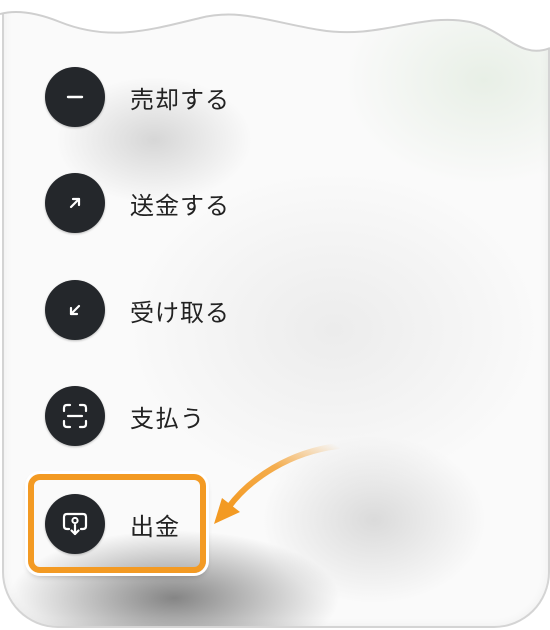  I want to click on scan-icon, so click(75, 416).